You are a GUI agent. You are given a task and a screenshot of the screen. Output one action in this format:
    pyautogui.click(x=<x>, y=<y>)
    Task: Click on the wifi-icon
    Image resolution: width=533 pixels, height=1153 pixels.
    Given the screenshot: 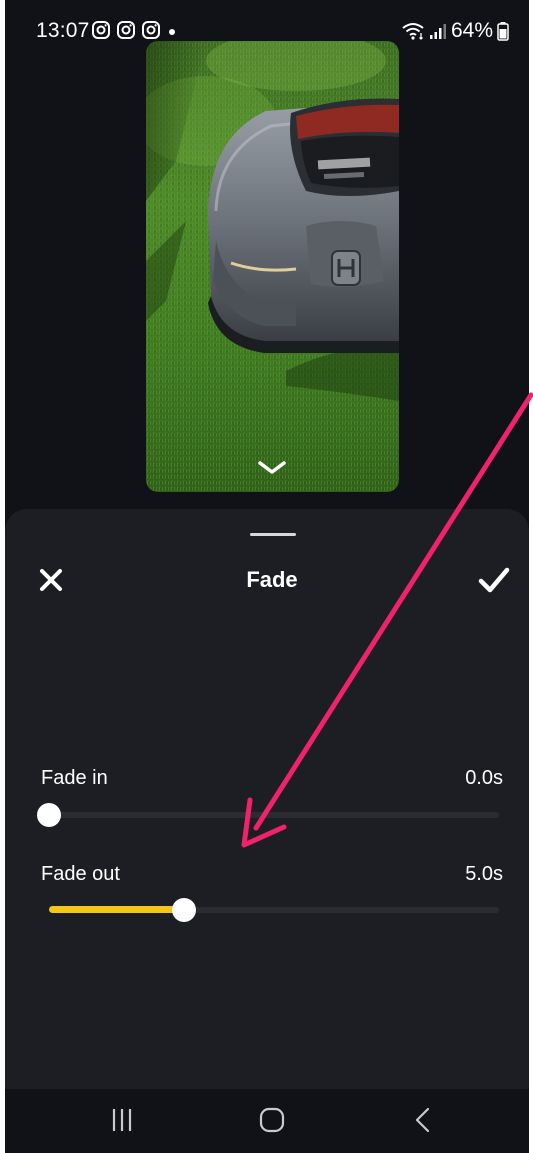 What is the action you would take?
    pyautogui.click(x=413, y=31)
    